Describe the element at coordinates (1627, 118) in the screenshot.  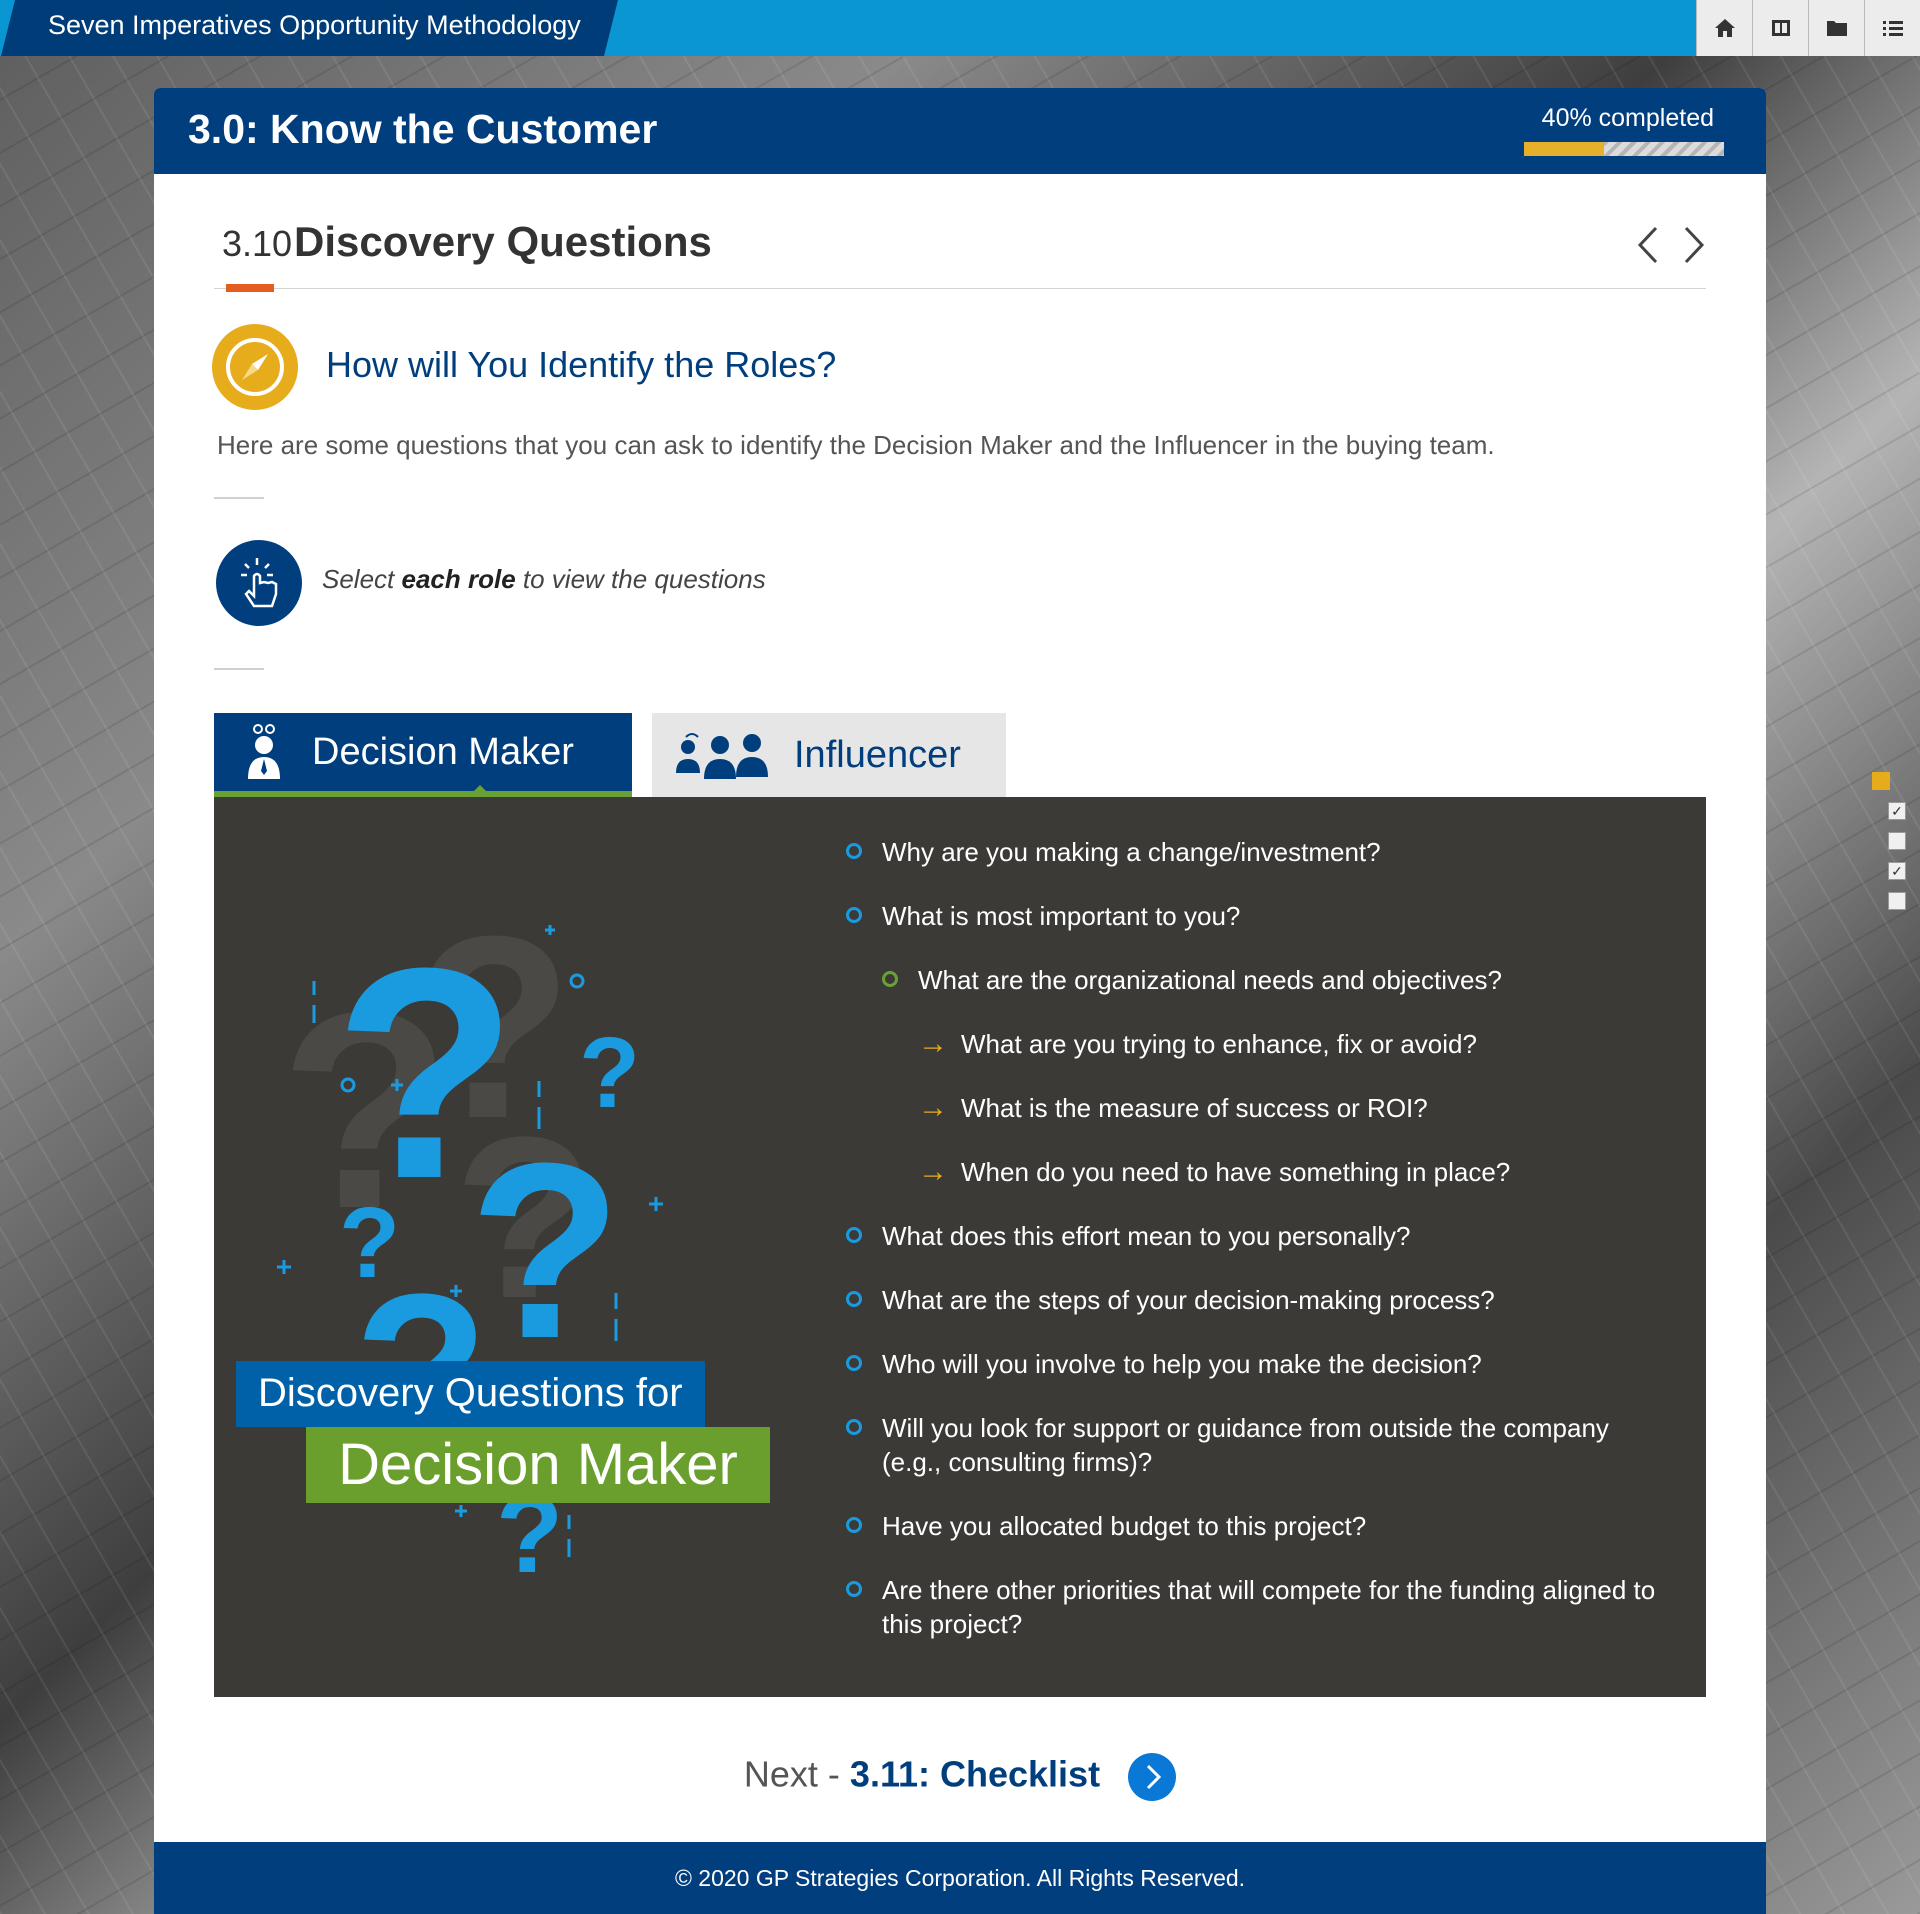
I see `progress-label: 40% completed` at that location.